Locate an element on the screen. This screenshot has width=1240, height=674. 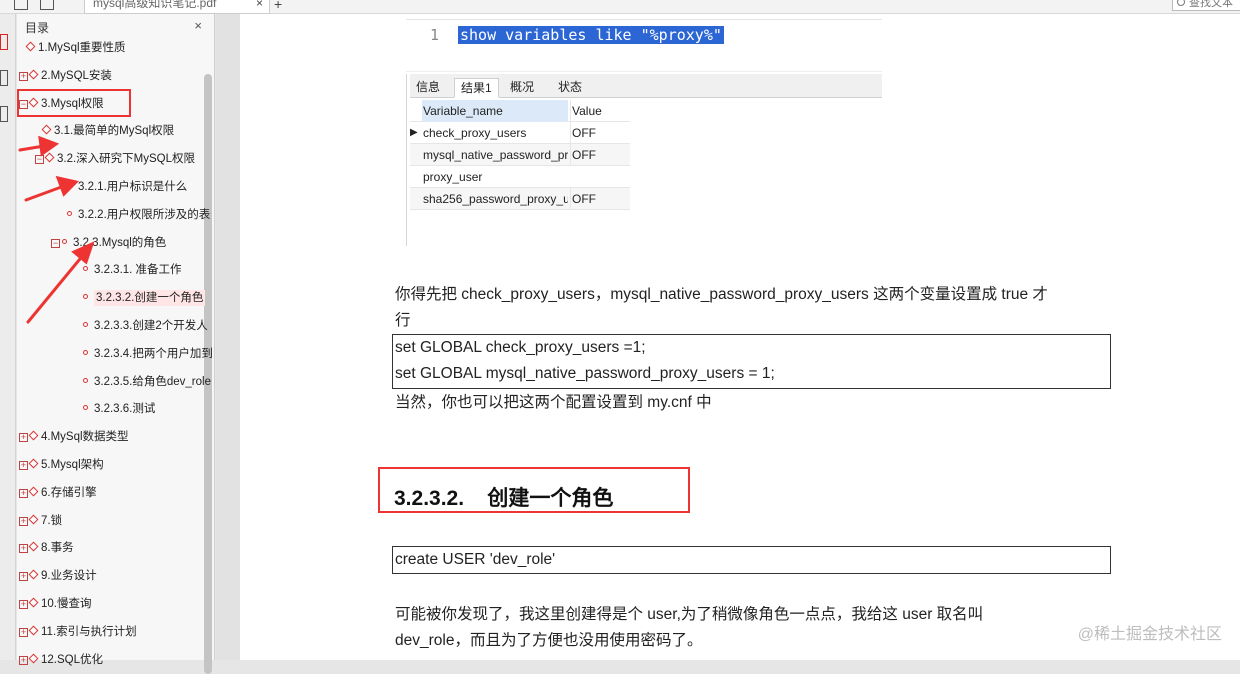
print-icon is located at coordinates (47, 5).